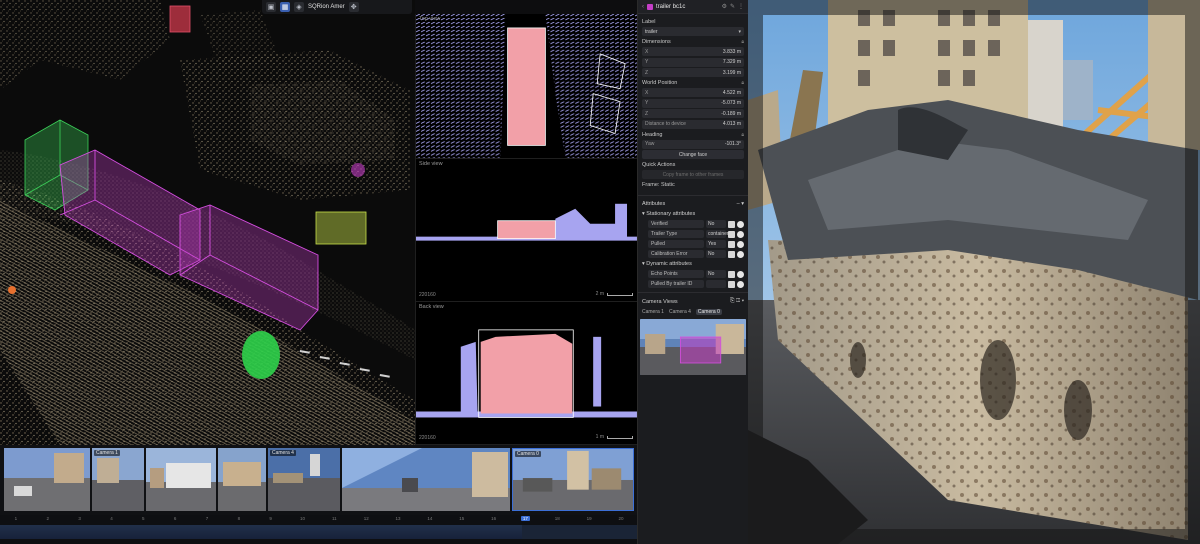  I want to click on timeline-tick: 4, so click(112, 519).